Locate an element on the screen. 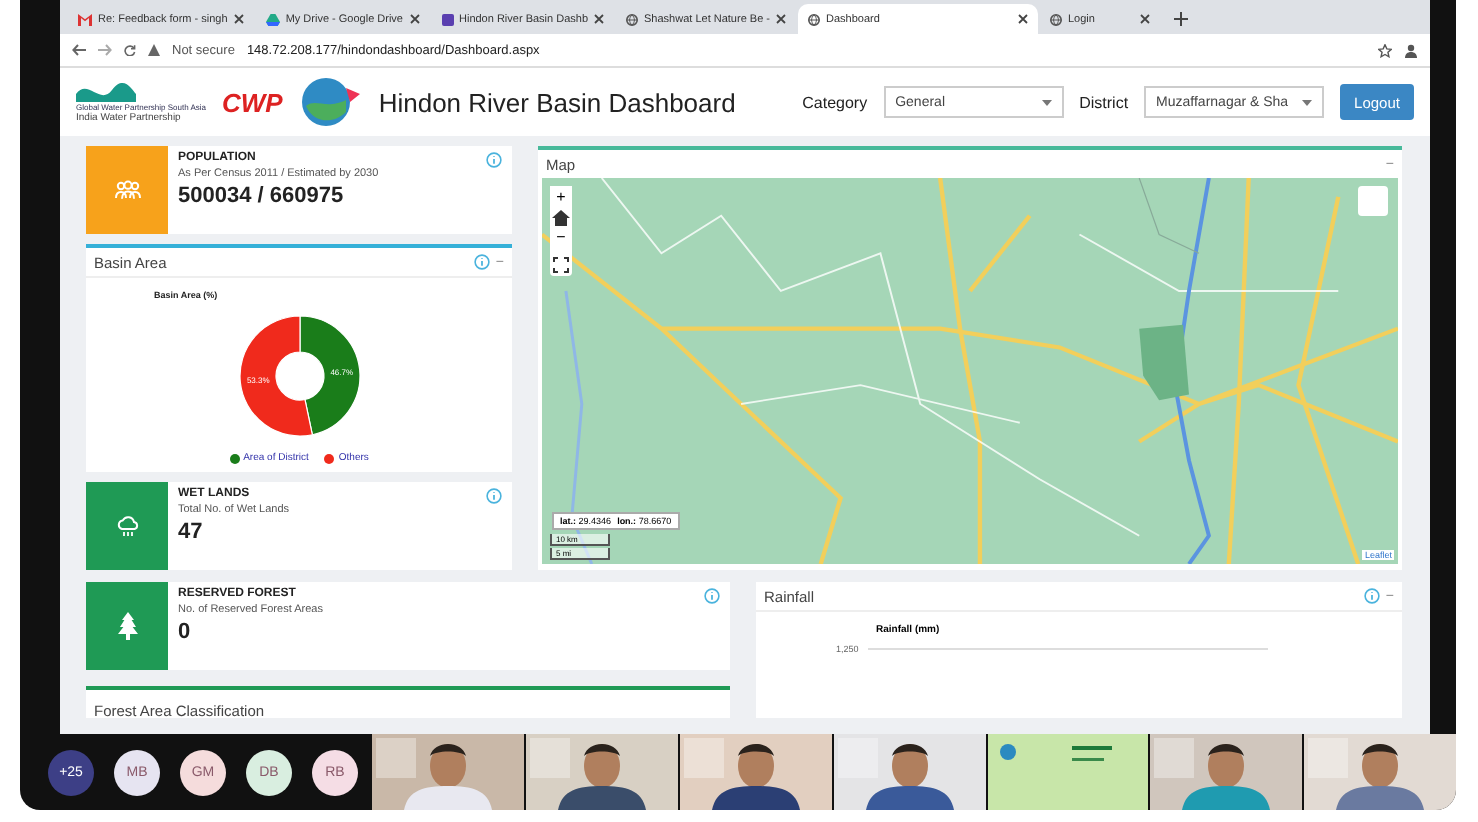 The height and width of the screenshot is (822, 1478). home-icon is located at coordinates (561, 217).